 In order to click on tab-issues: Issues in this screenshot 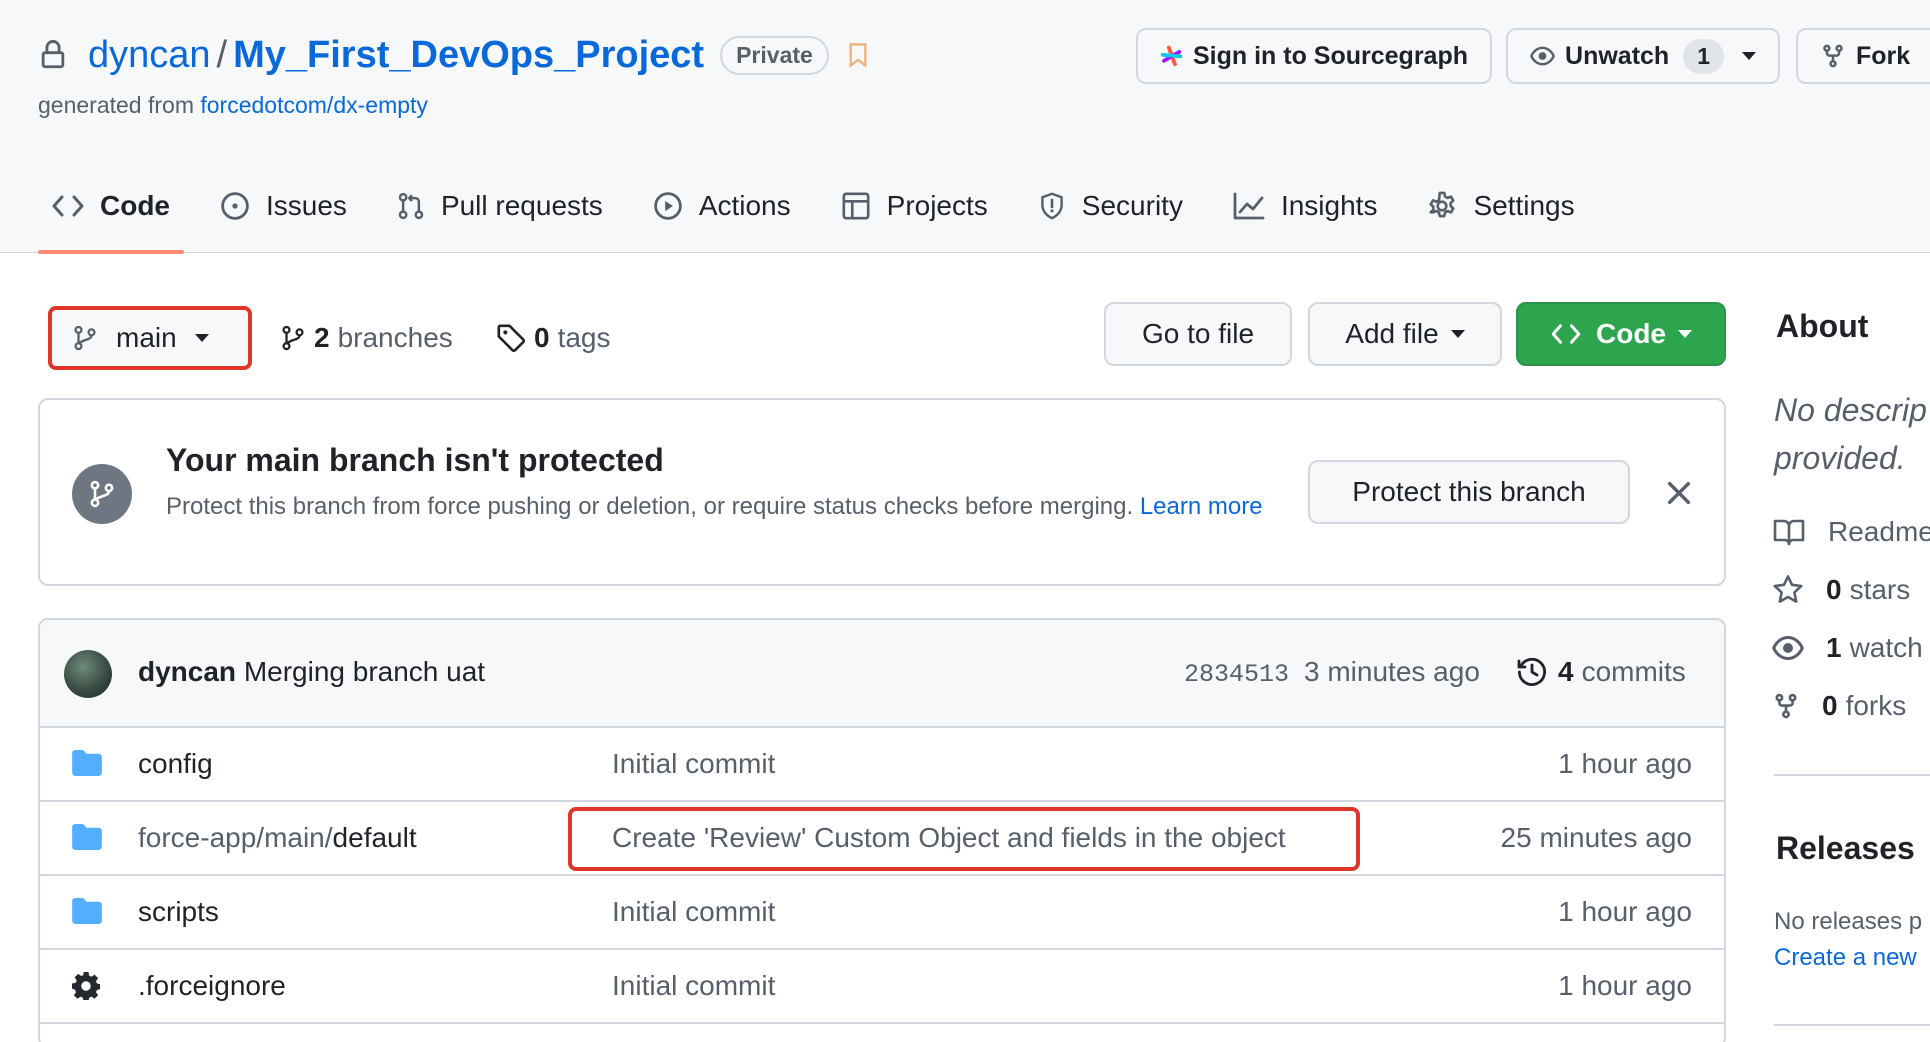, I will do `click(283, 206)`.